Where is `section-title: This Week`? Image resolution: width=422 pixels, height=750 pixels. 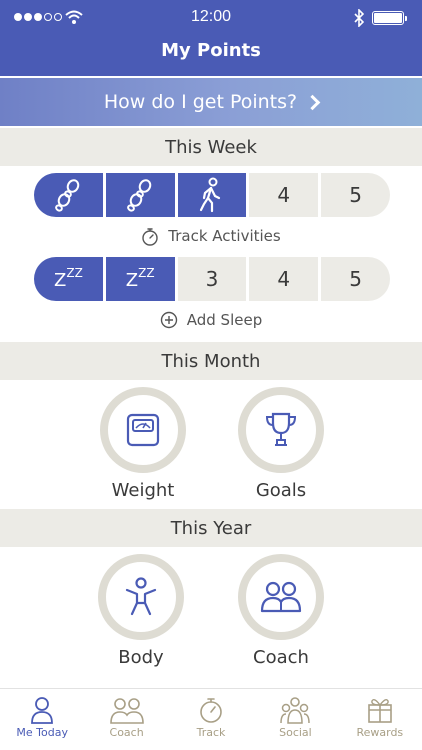
section-title: This Week is located at coordinates (211, 147).